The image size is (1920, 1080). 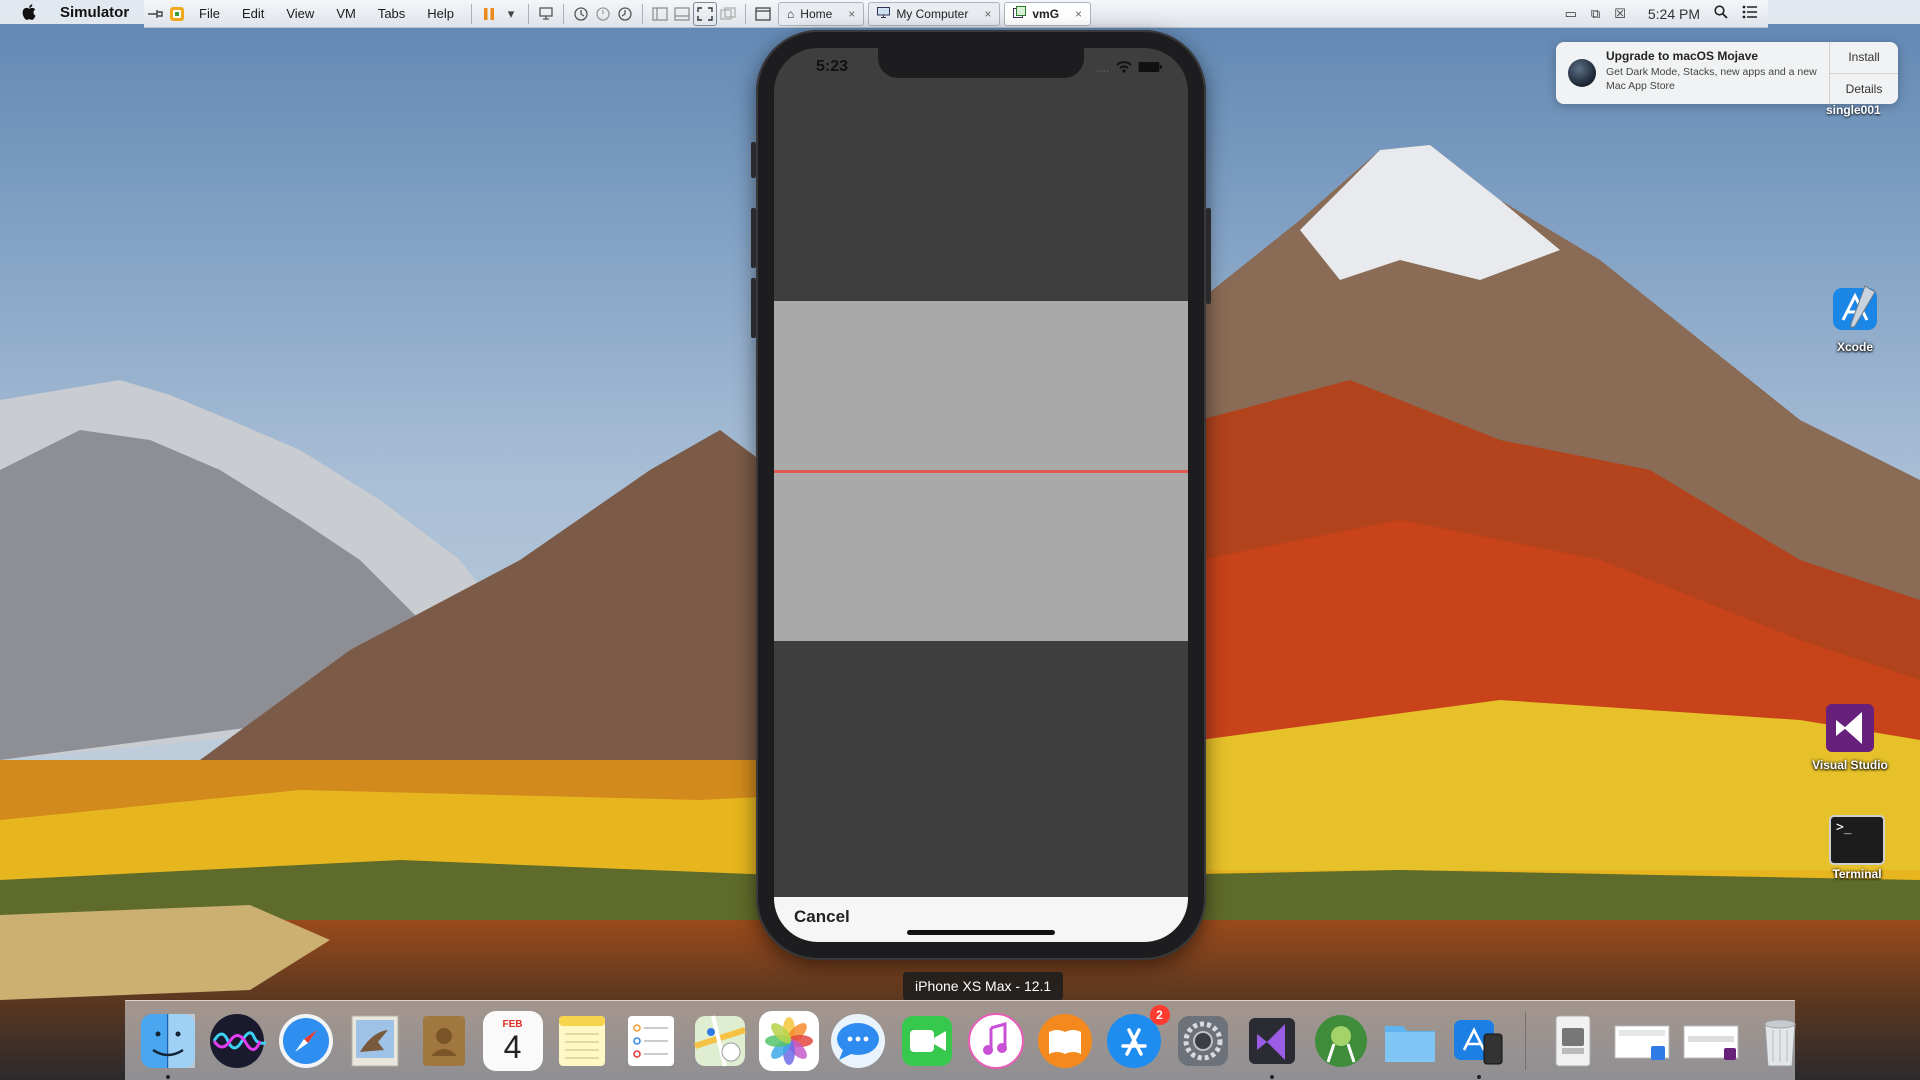 I want to click on barcode-scan-area, so click(x=981, y=471).